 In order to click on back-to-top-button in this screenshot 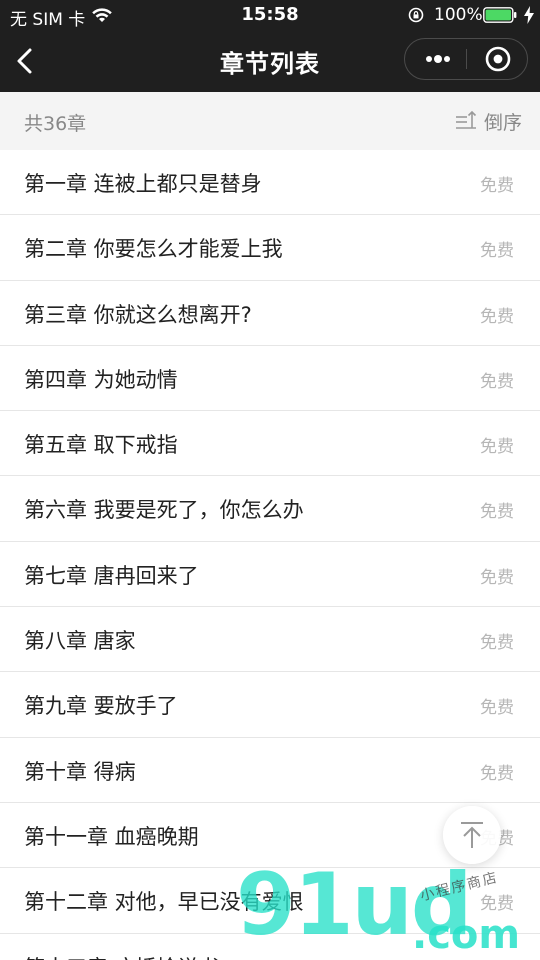, I will do `click(472, 835)`.